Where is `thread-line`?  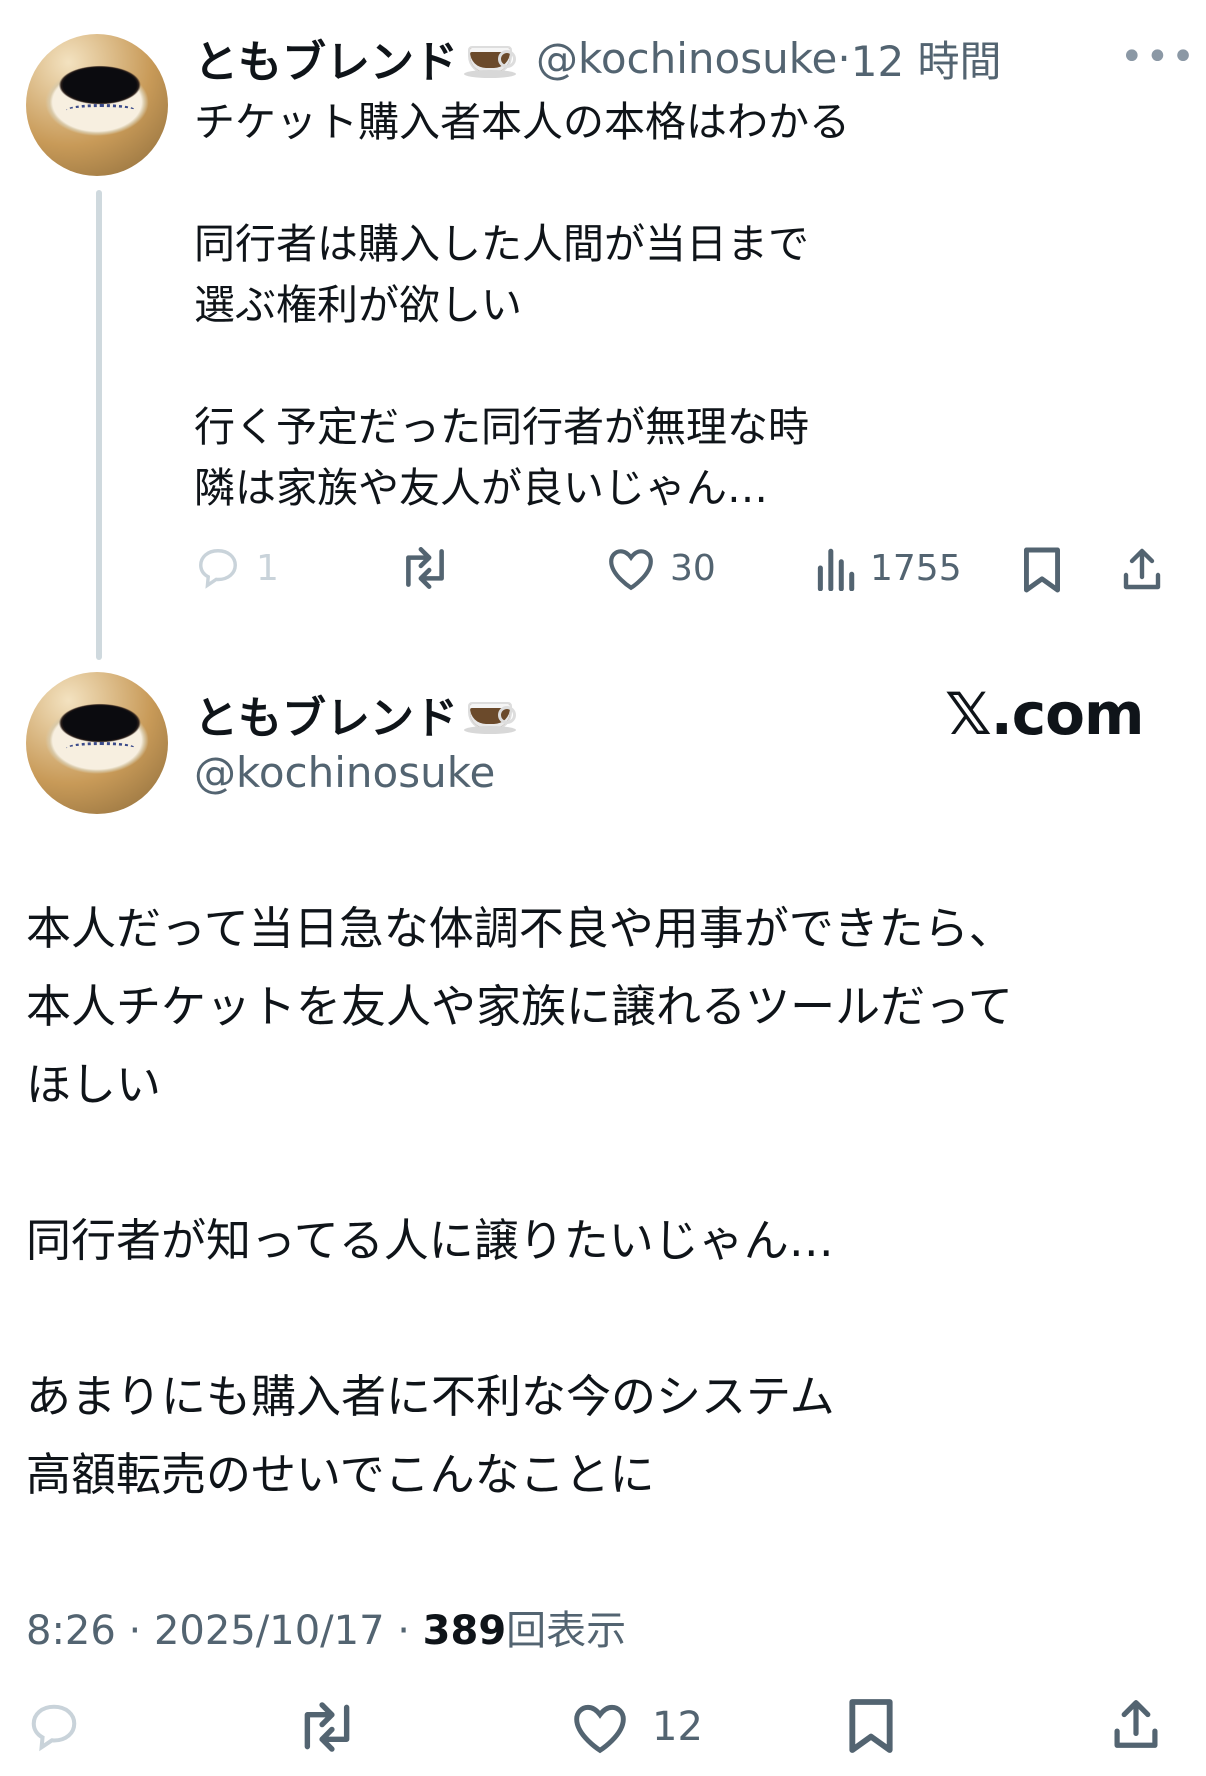 thread-line is located at coordinates (99, 425).